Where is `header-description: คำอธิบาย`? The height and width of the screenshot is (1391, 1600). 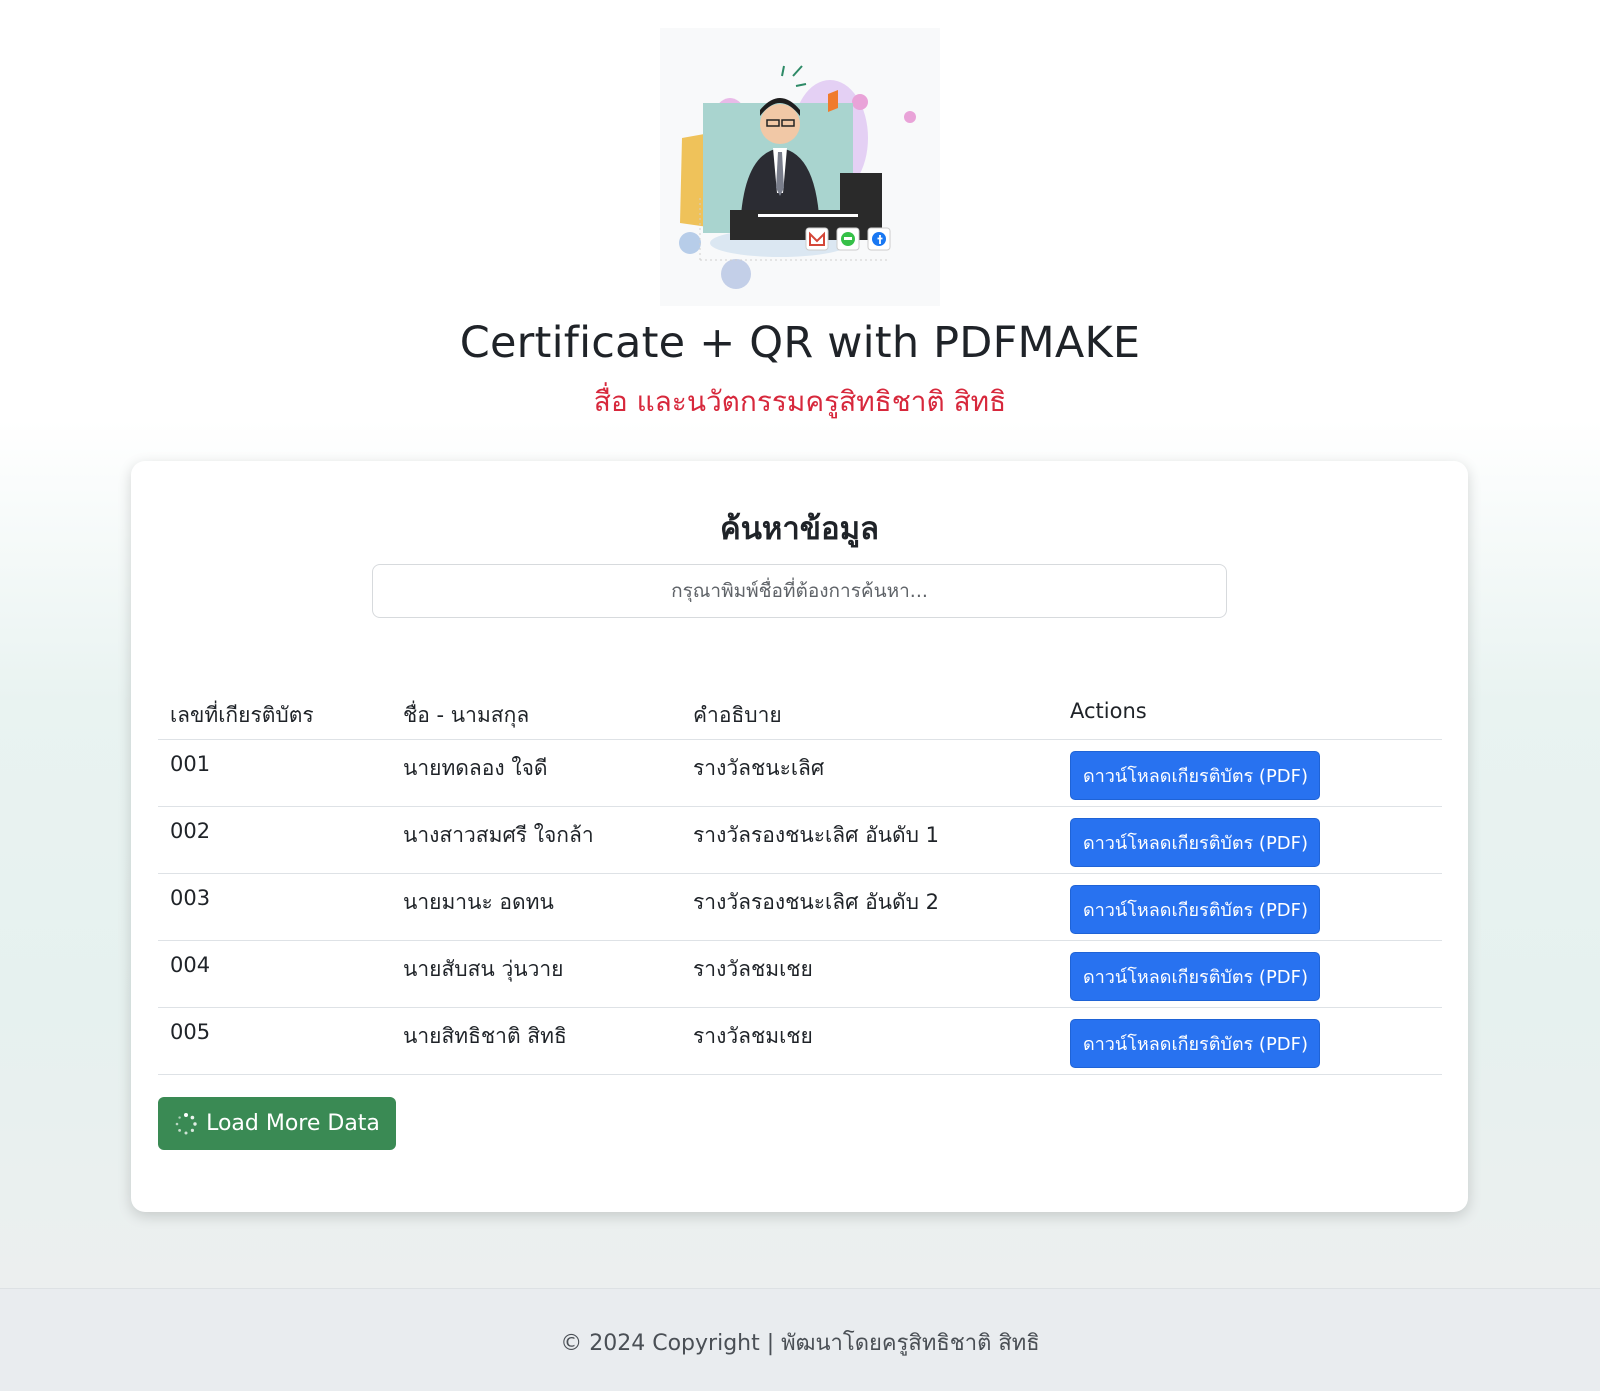 header-description: คำอธิบาย is located at coordinates (737, 715).